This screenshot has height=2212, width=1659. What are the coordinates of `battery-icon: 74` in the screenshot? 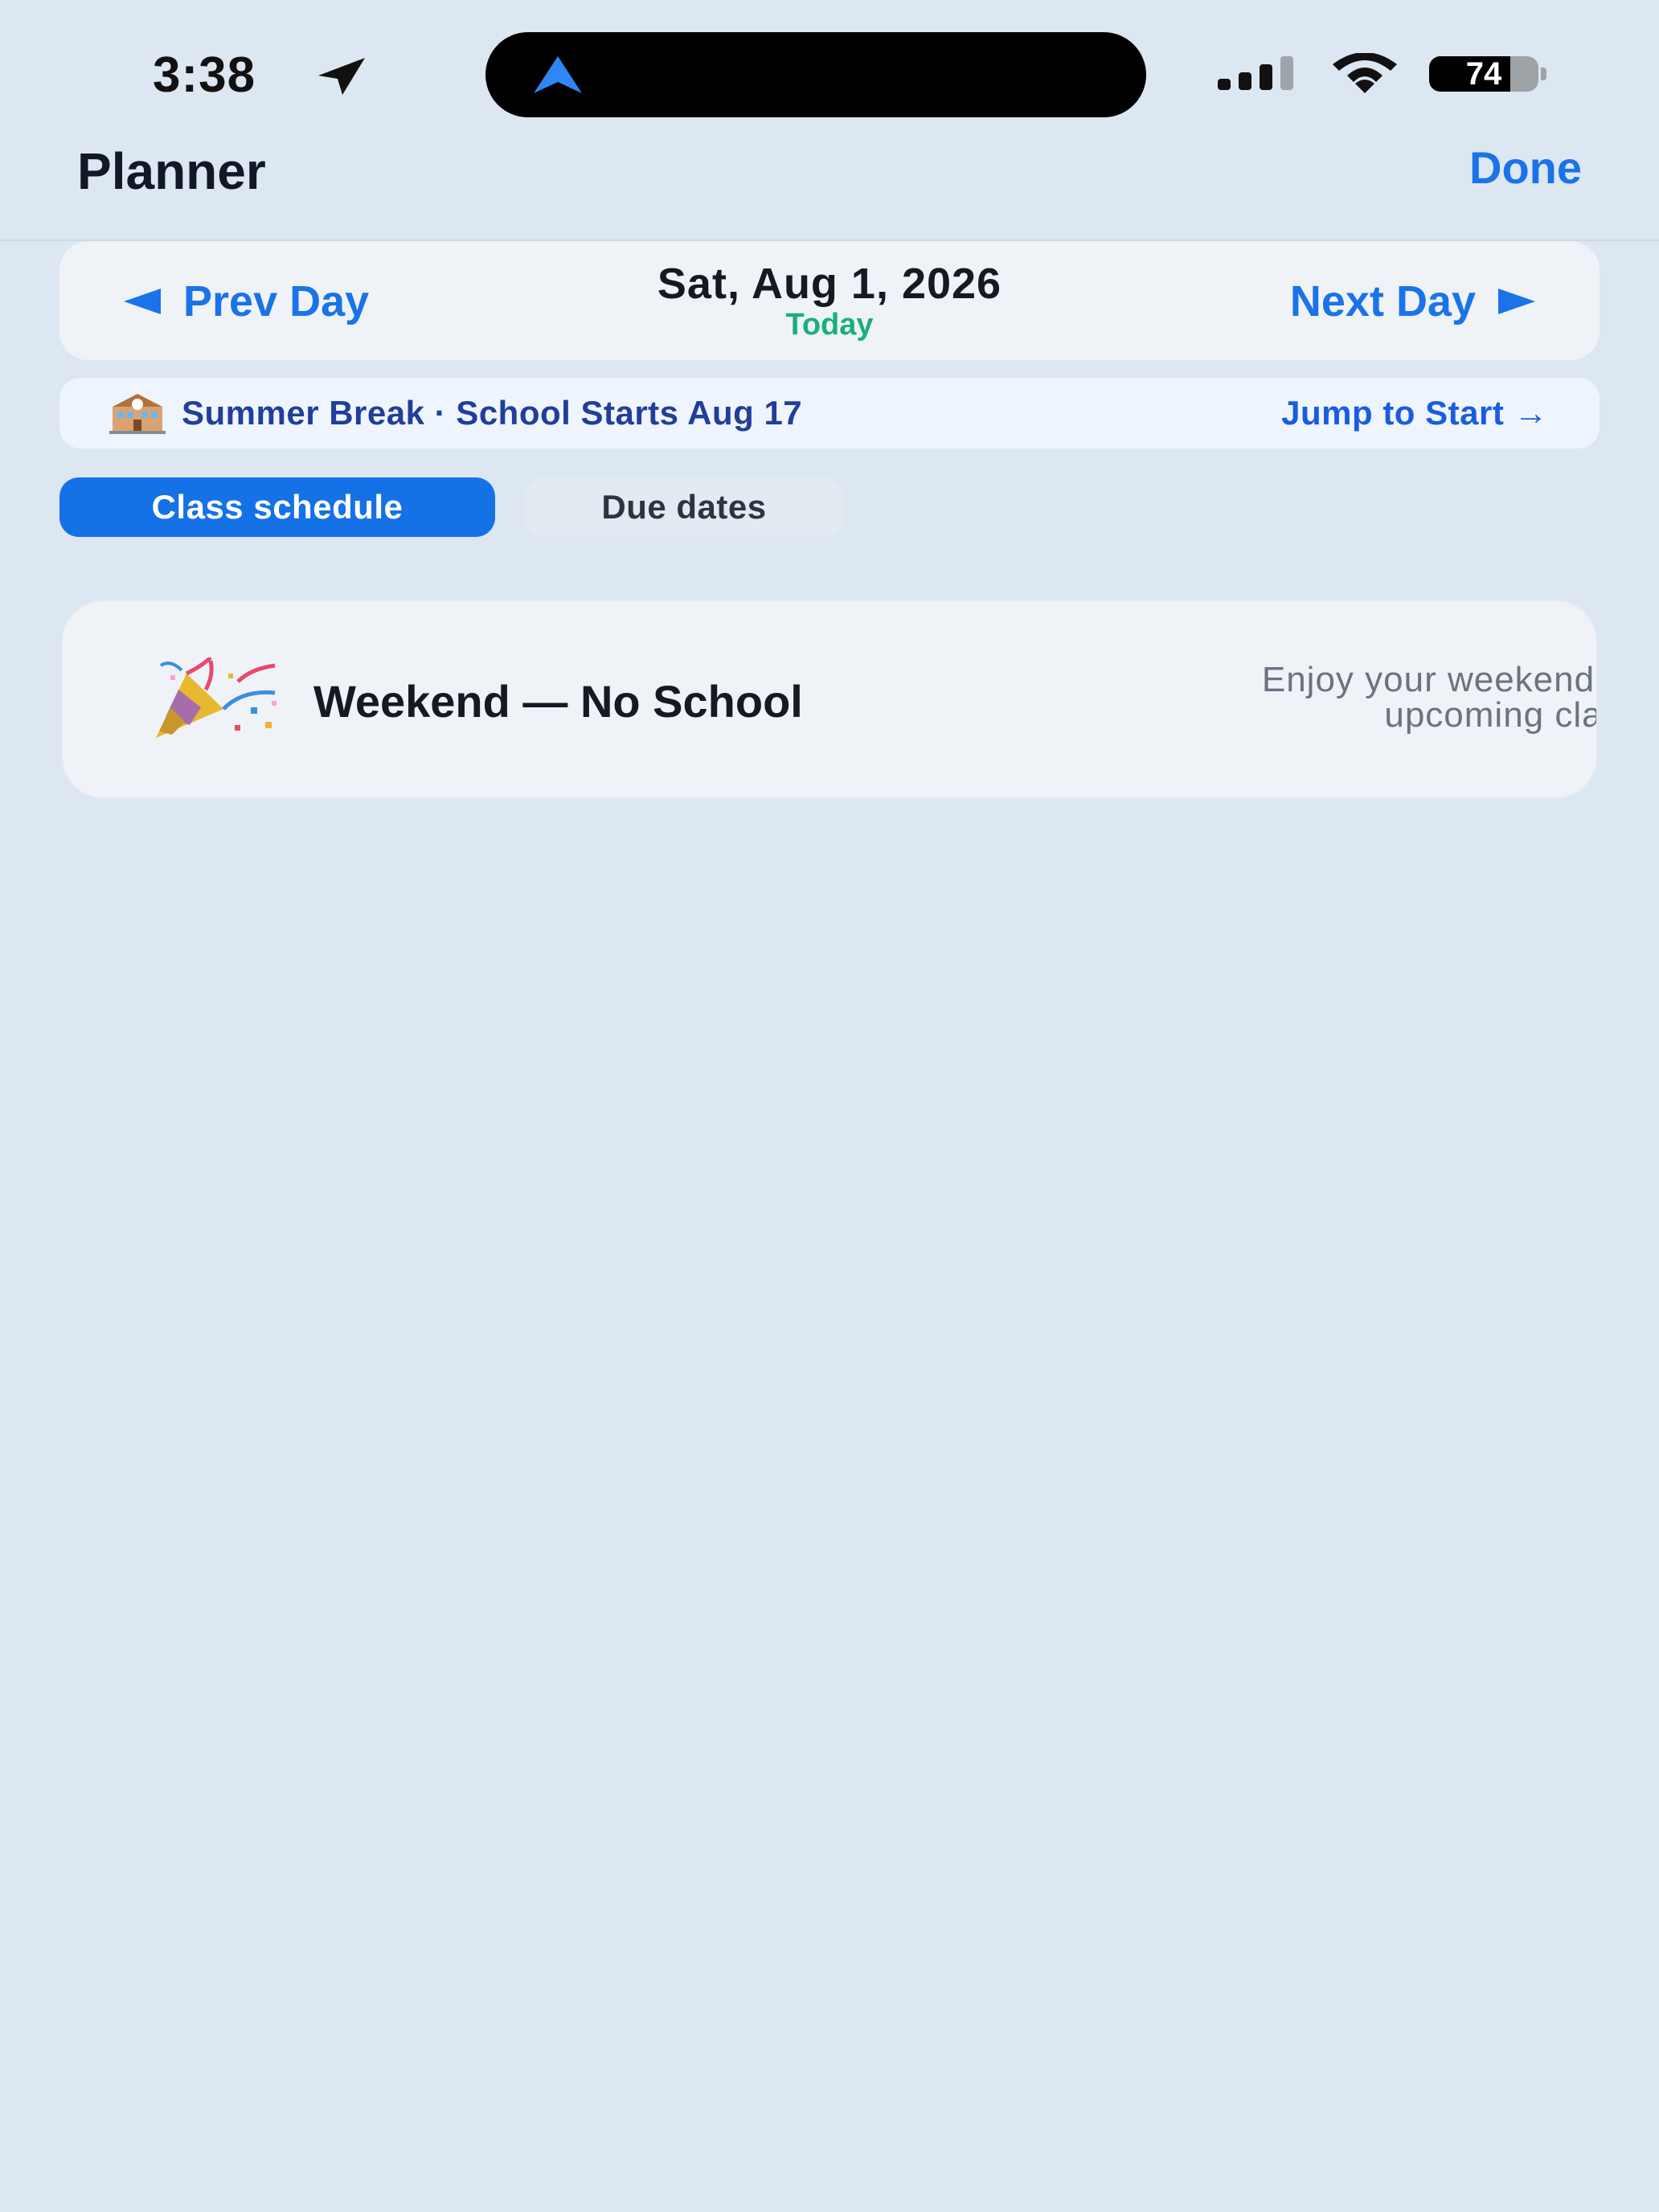 It's located at (1487, 74).